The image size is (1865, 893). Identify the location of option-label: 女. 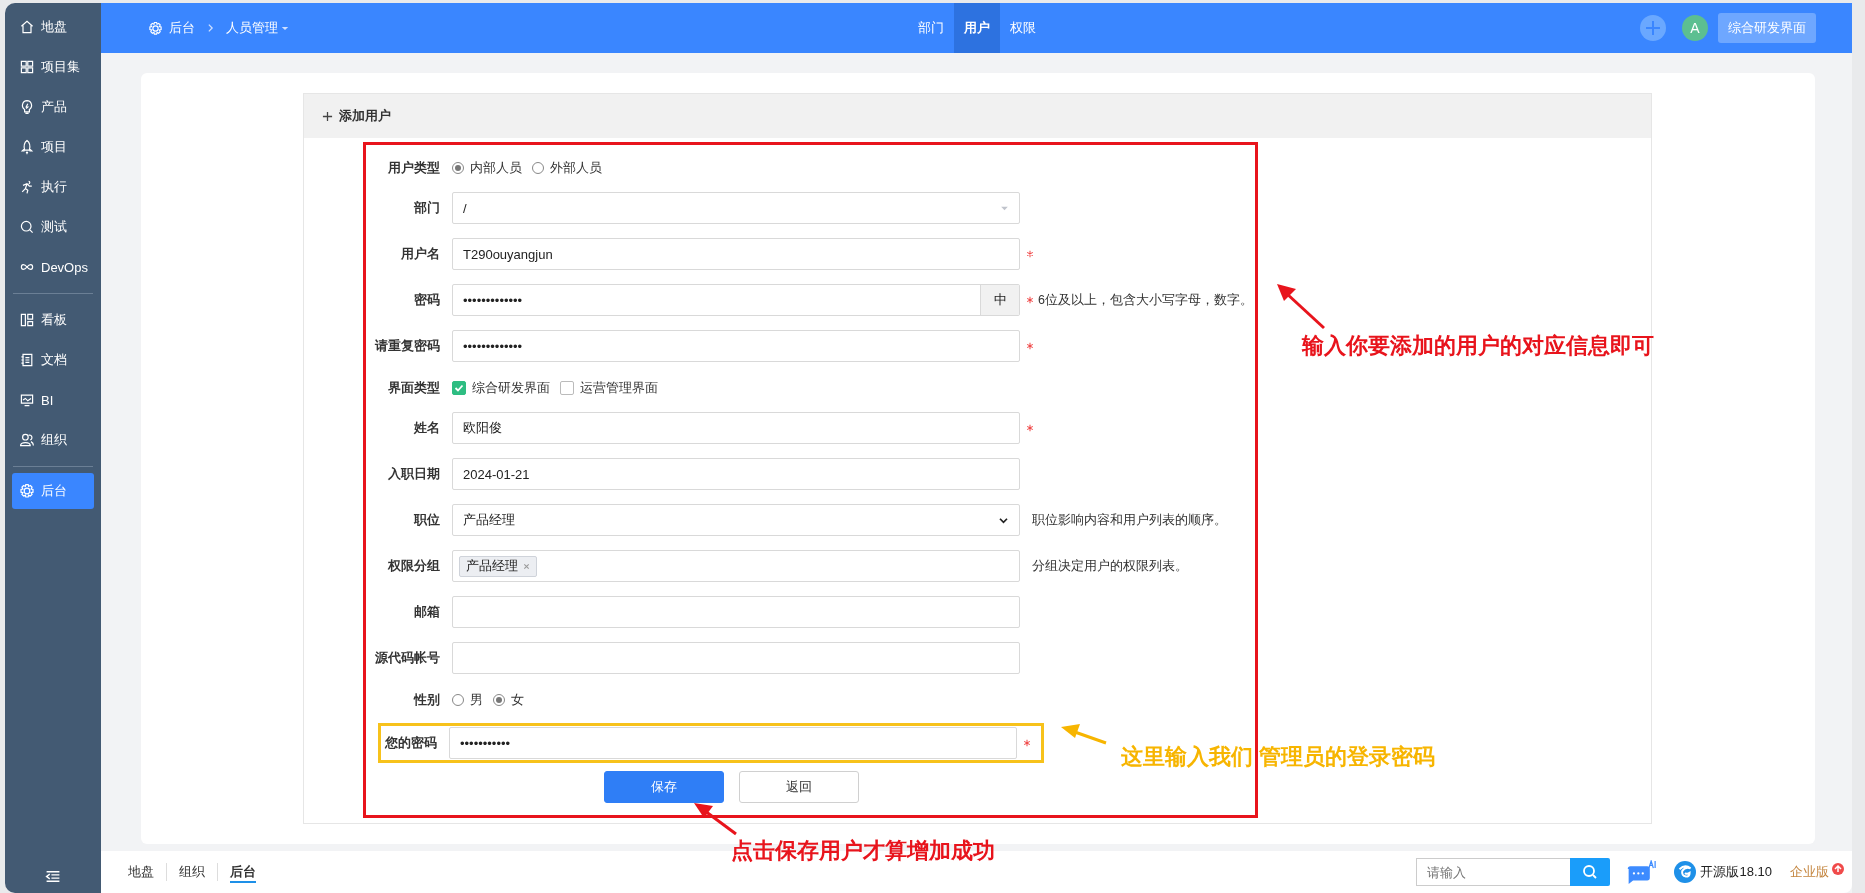
(517, 700).